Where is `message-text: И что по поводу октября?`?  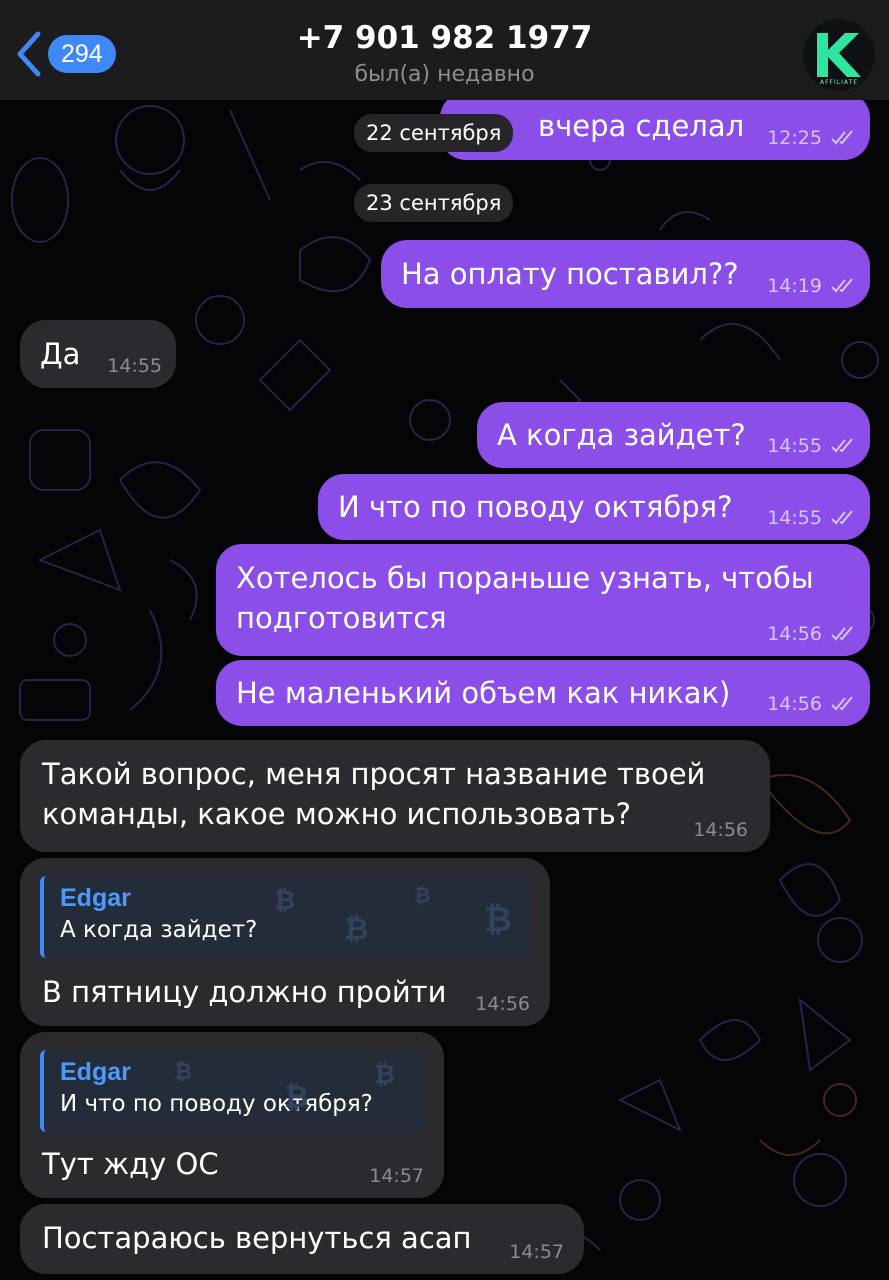 message-text: И что по поводу октября? is located at coordinates (535, 507).